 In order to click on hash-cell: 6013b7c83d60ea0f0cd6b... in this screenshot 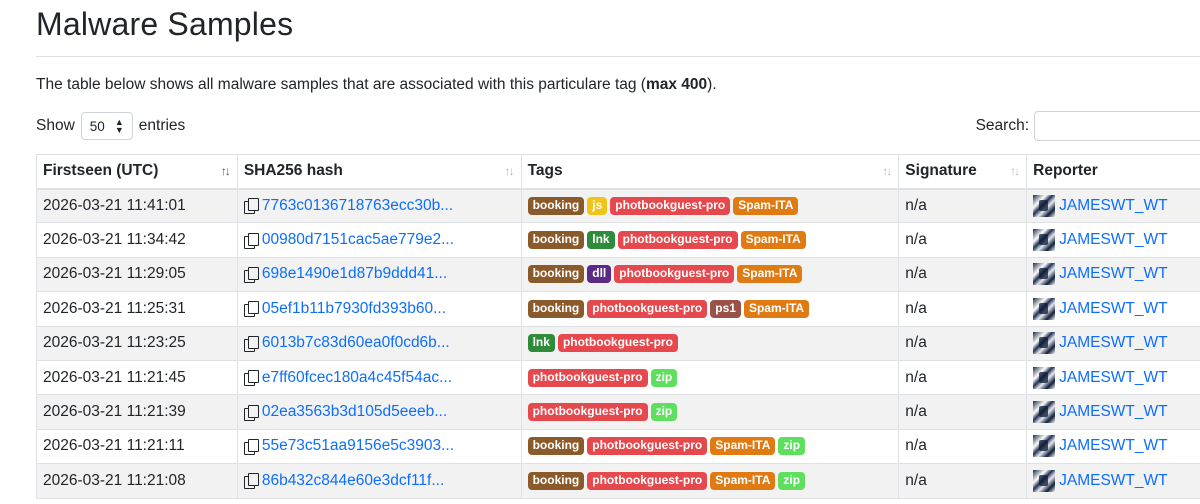, I will do `click(379, 343)`.